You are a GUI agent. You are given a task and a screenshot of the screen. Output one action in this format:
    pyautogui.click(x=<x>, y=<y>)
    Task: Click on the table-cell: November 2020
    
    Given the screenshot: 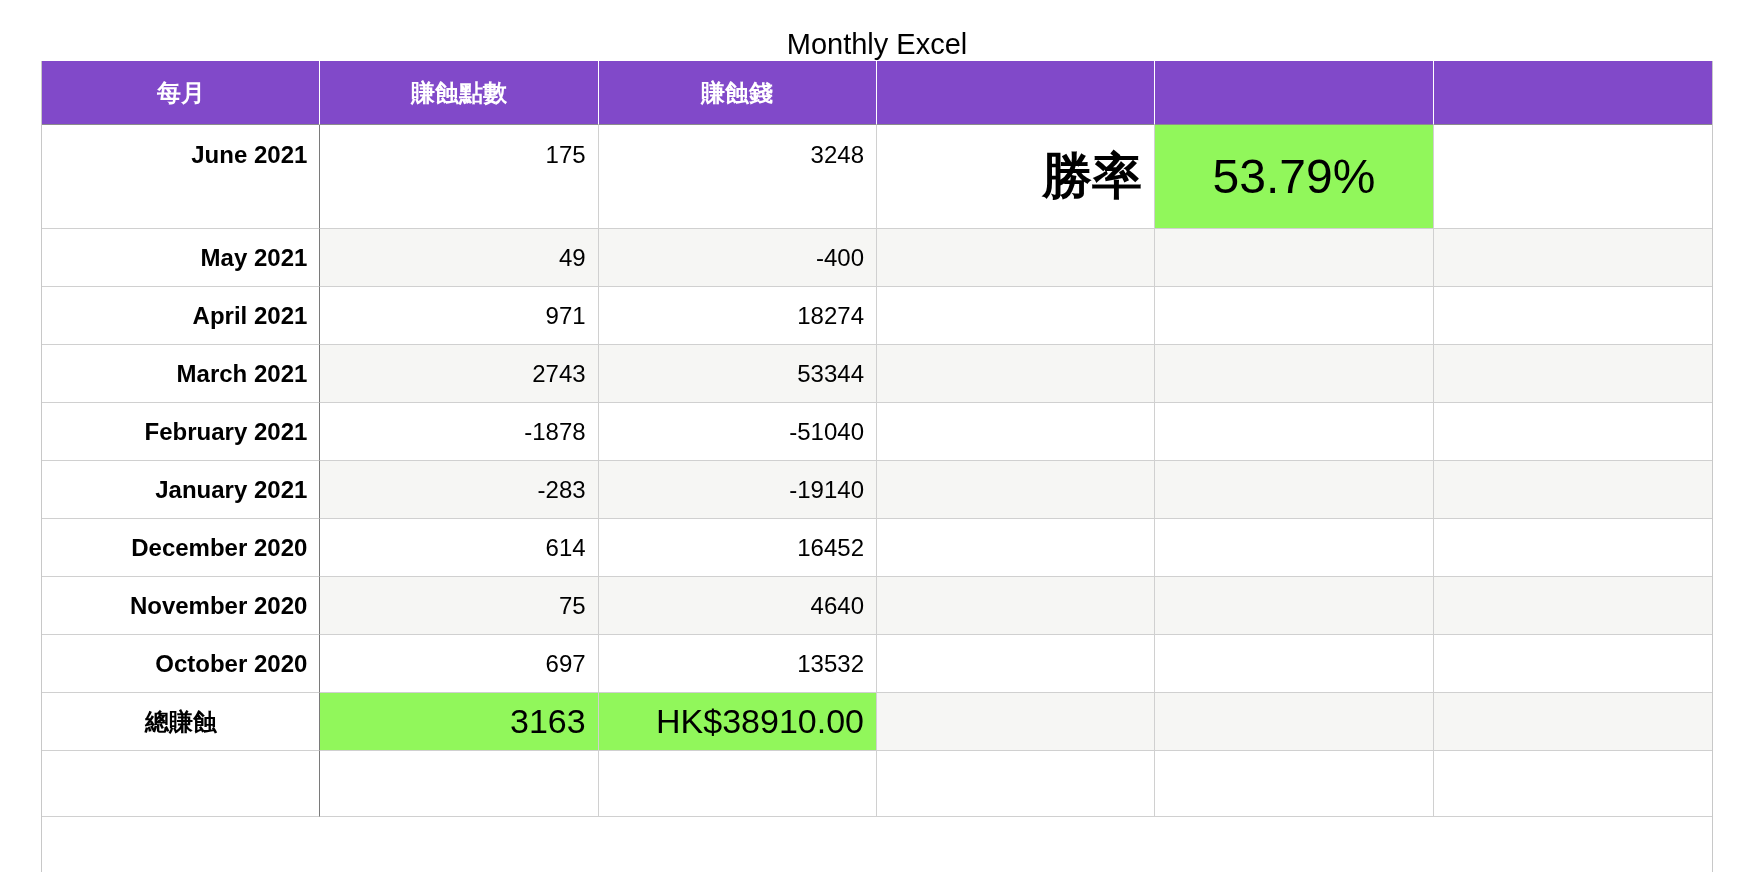 What is the action you would take?
    pyautogui.click(x=181, y=606)
    